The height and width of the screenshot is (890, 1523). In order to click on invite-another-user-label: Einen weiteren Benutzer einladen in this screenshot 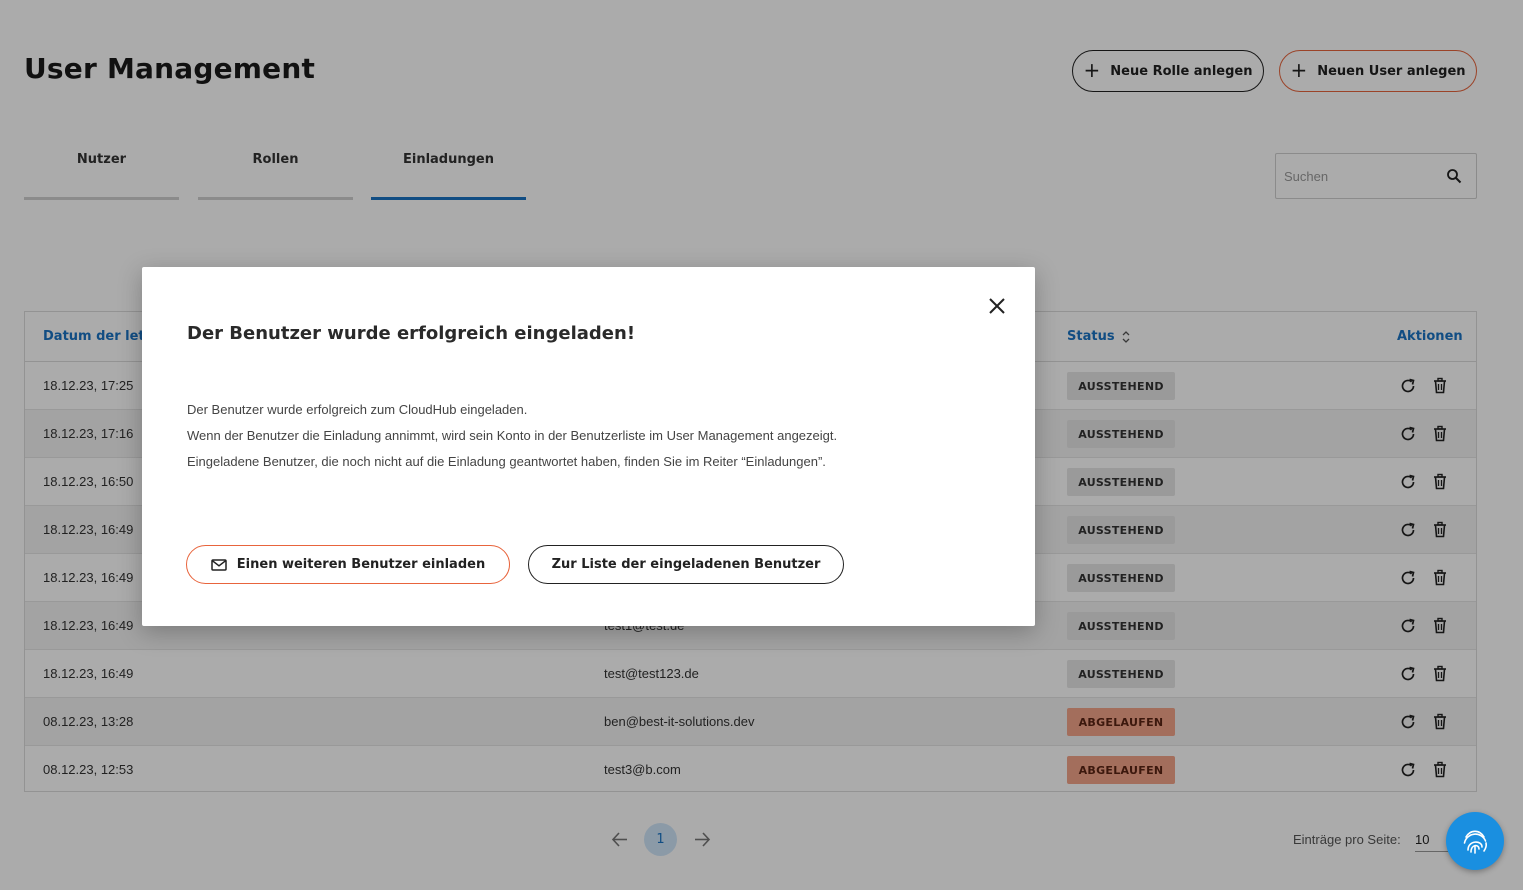, I will do `click(361, 564)`.